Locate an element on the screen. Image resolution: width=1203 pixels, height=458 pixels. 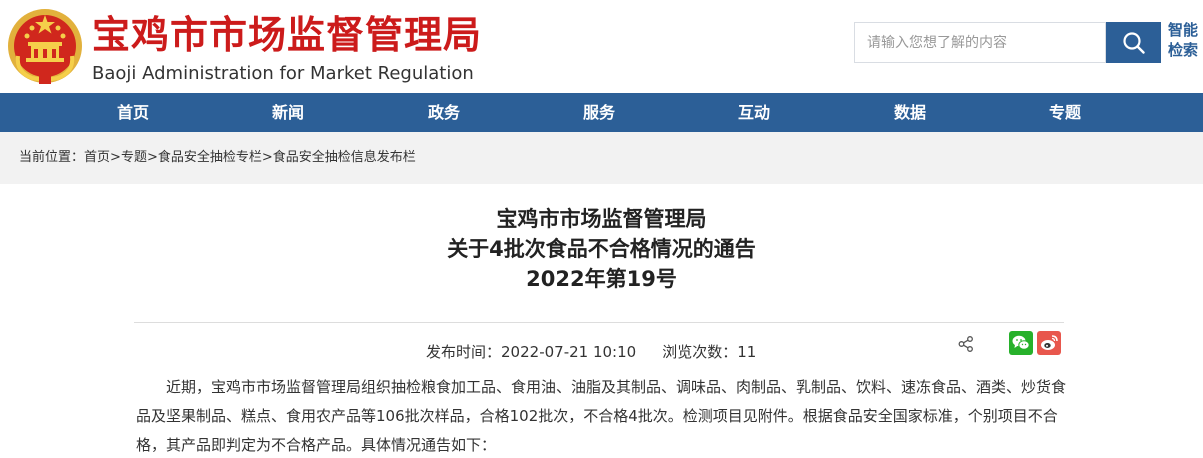
title-divider is located at coordinates (599, 322).